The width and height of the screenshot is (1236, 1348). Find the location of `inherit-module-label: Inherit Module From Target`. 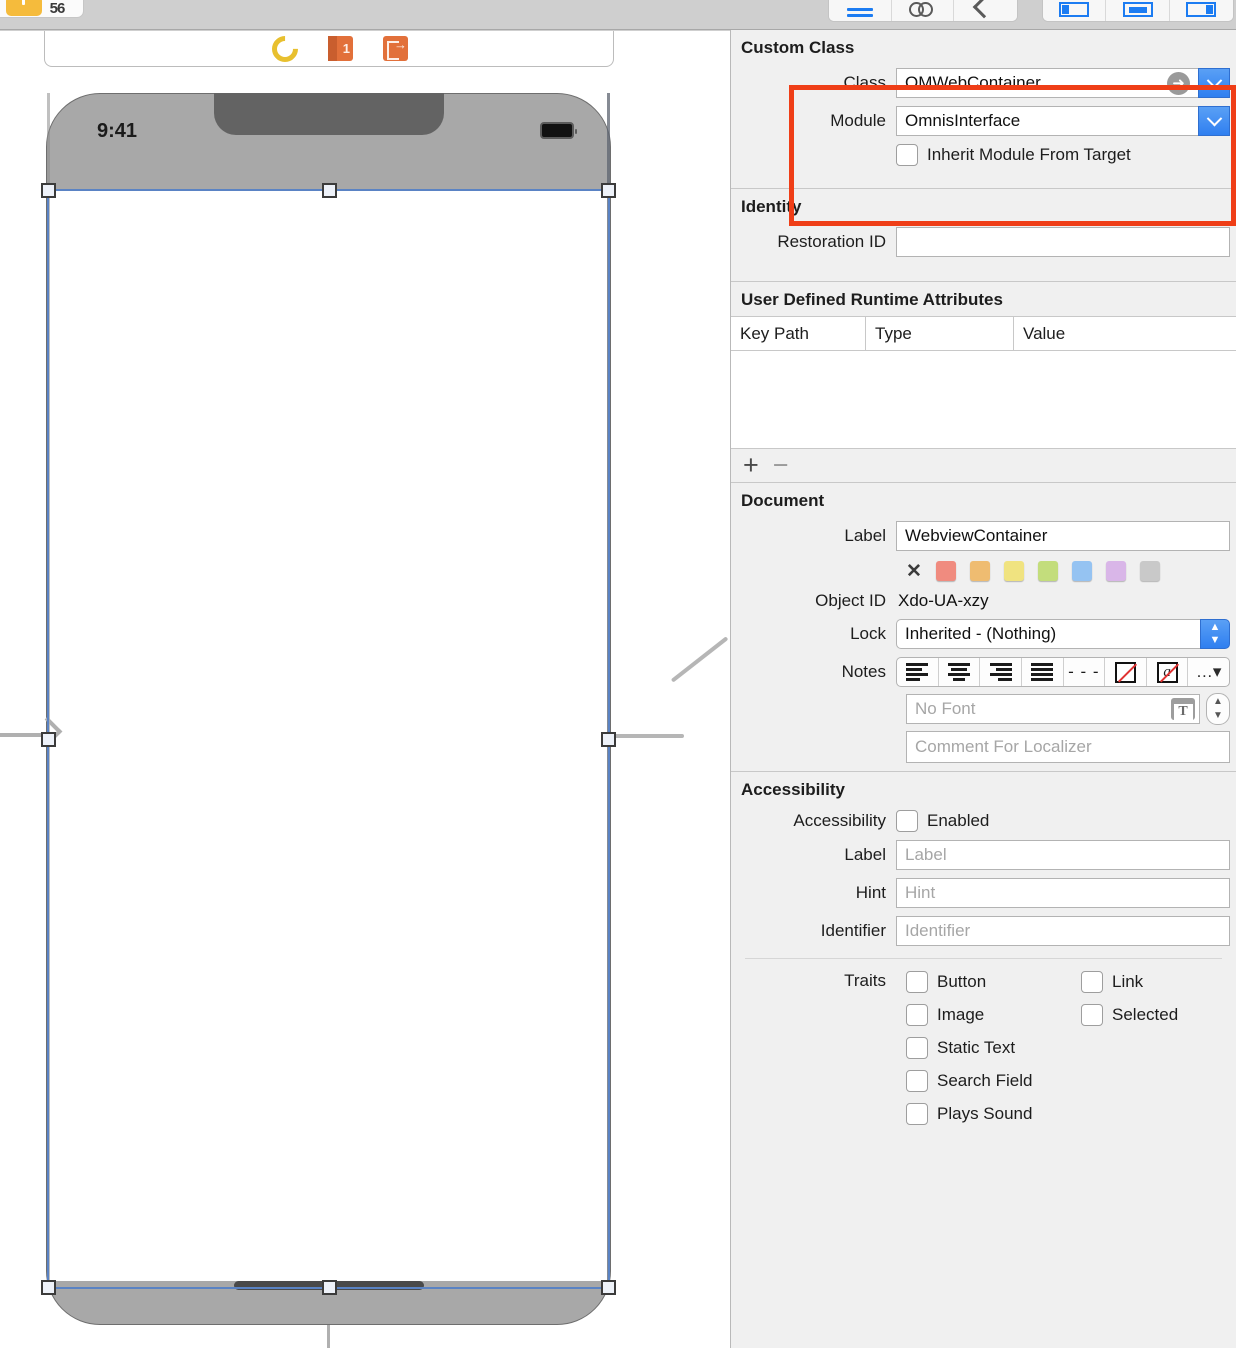

inherit-module-label: Inherit Module From Target is located at coordinates (1029, 154).